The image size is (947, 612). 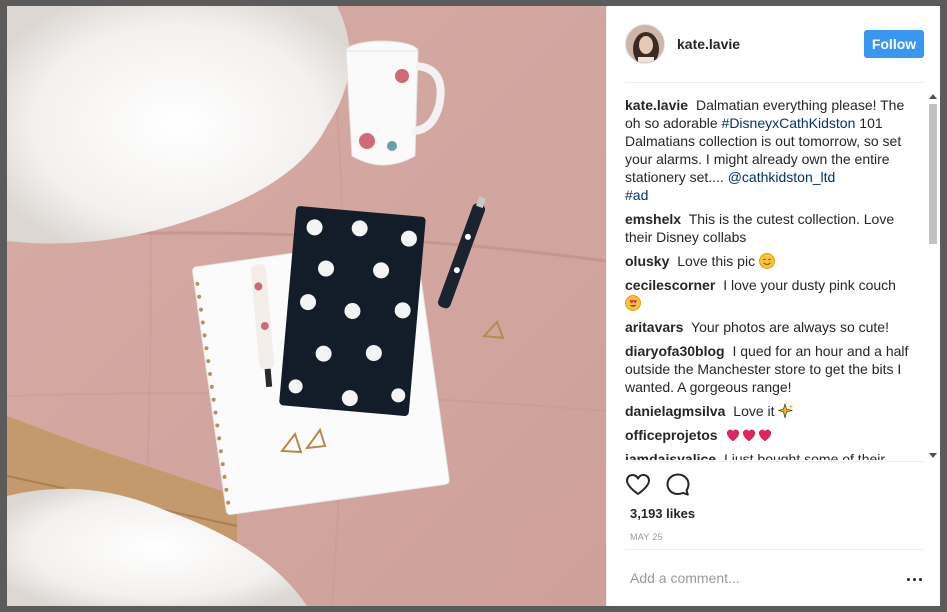 I want to click on comment-text: I just bought some of their, so click(x=804, y=455).